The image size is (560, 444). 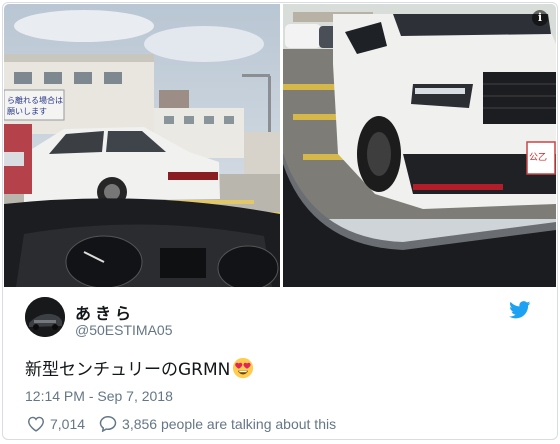 What do you see at coordinates (35, 100) in the screenshot?
I see `sign-text-1: ら離れる場合は` at bounding box center [35, 100].